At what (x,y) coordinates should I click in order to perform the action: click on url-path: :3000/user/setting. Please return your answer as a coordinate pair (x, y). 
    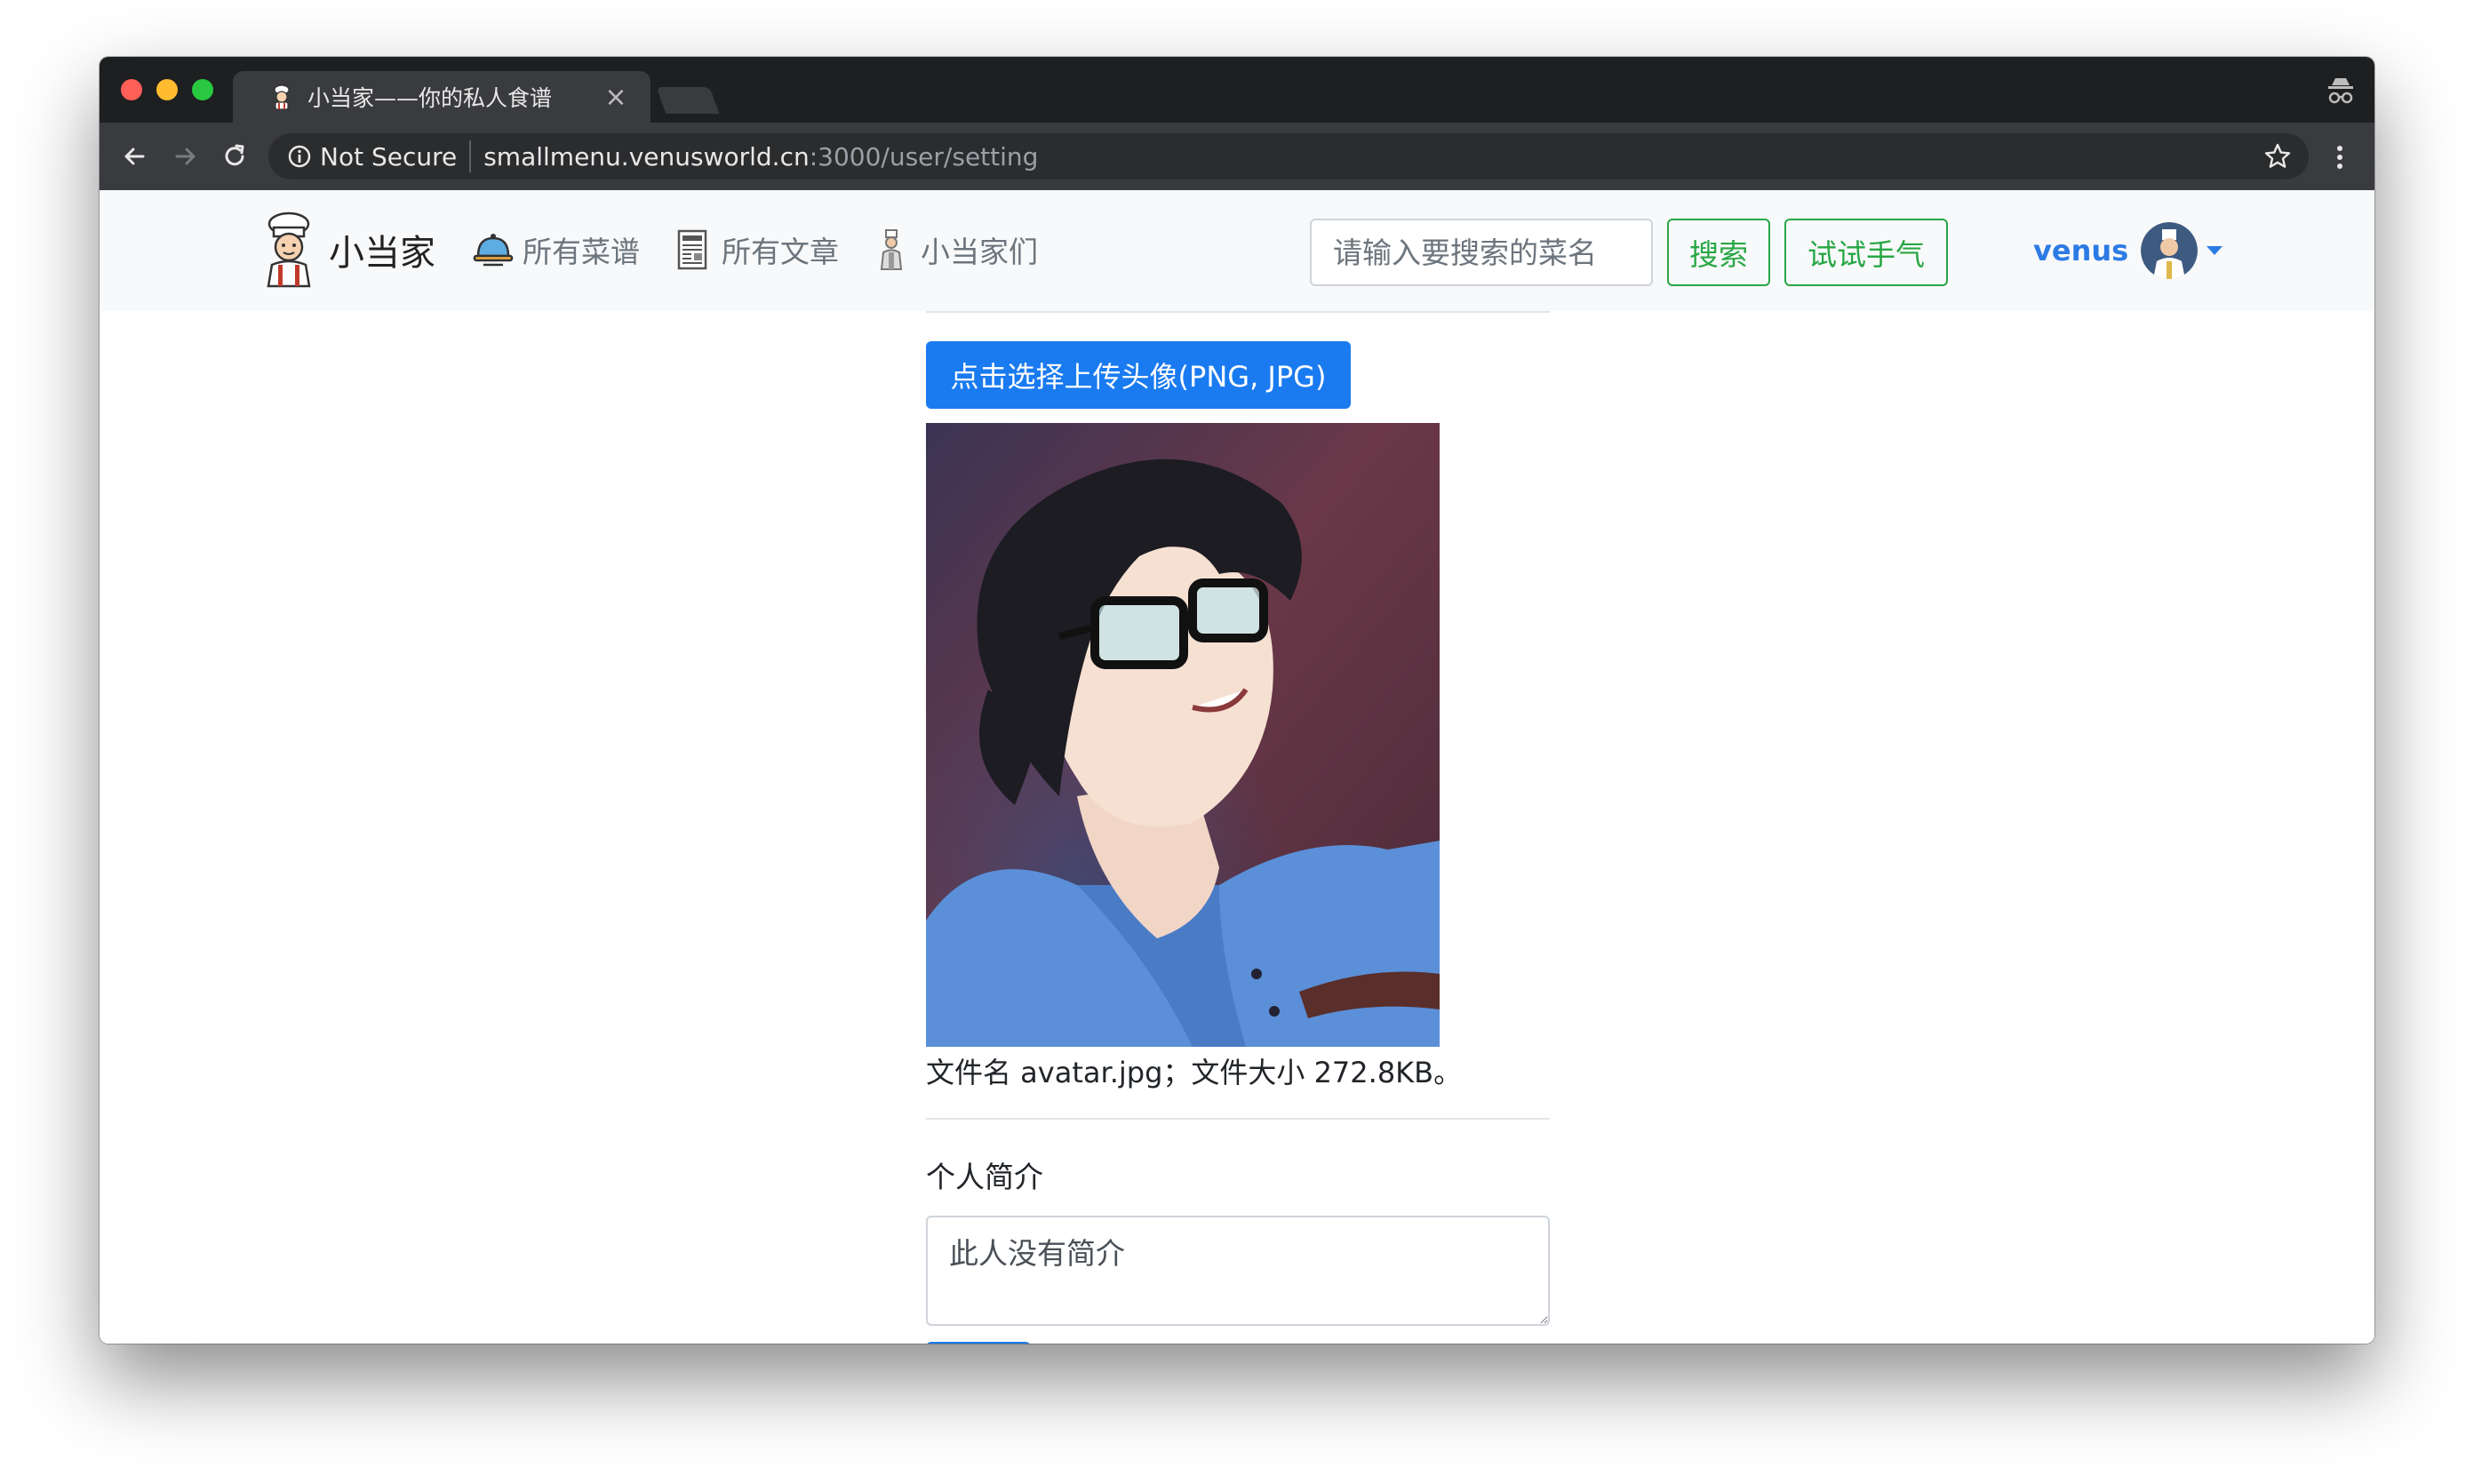
    Looking at the image, I should click on (924, 156).